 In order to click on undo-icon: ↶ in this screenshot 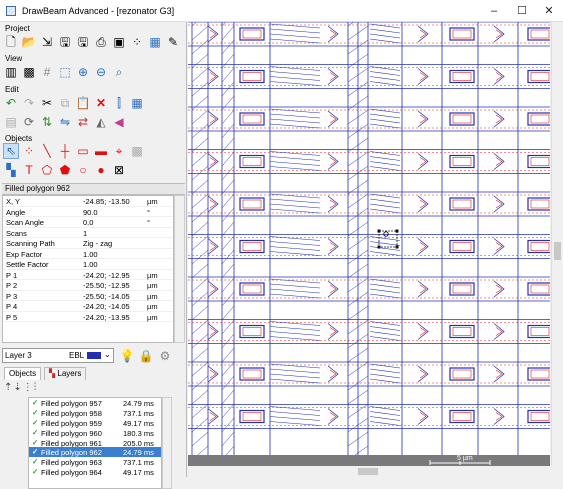, I will do `click(11, 103)`.